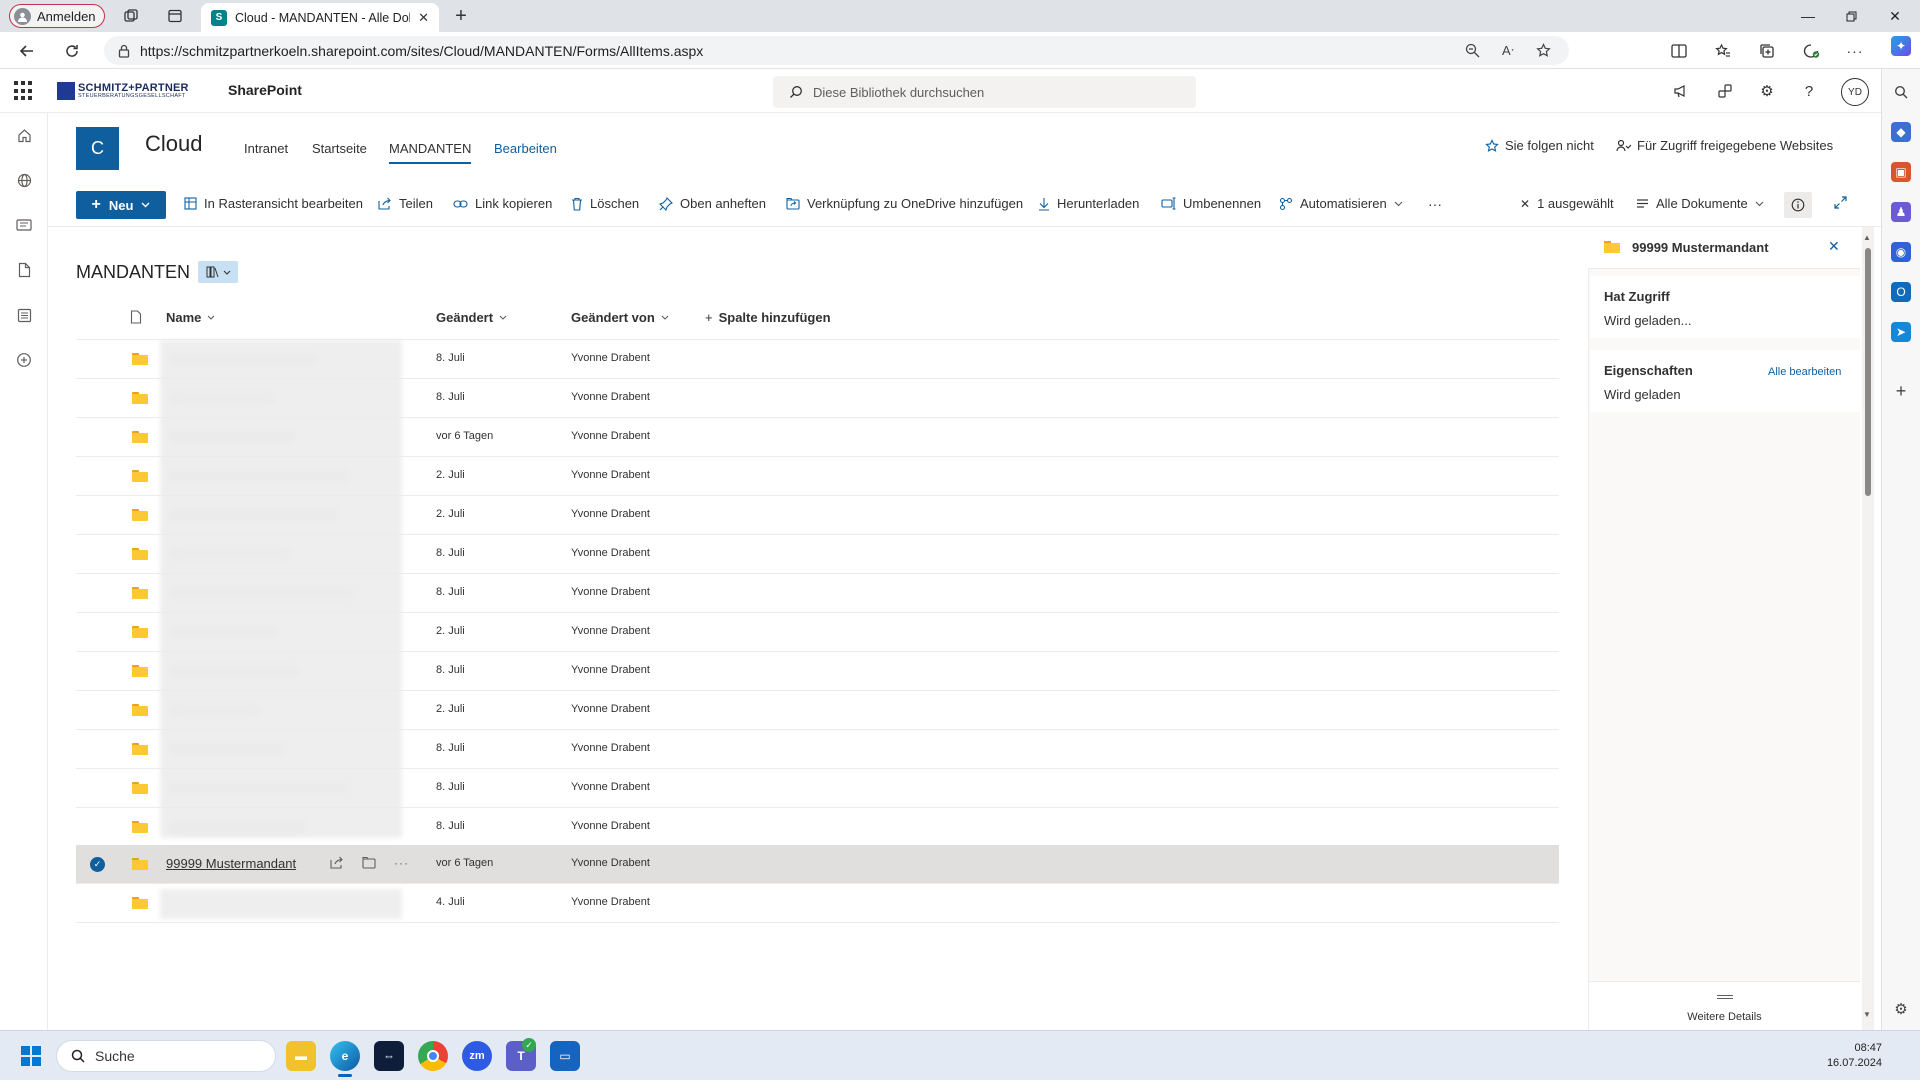 Image resolution: width=1920 pixels, height=1080 pixels. I want to click on chrome-icon, so click(433, 1056).